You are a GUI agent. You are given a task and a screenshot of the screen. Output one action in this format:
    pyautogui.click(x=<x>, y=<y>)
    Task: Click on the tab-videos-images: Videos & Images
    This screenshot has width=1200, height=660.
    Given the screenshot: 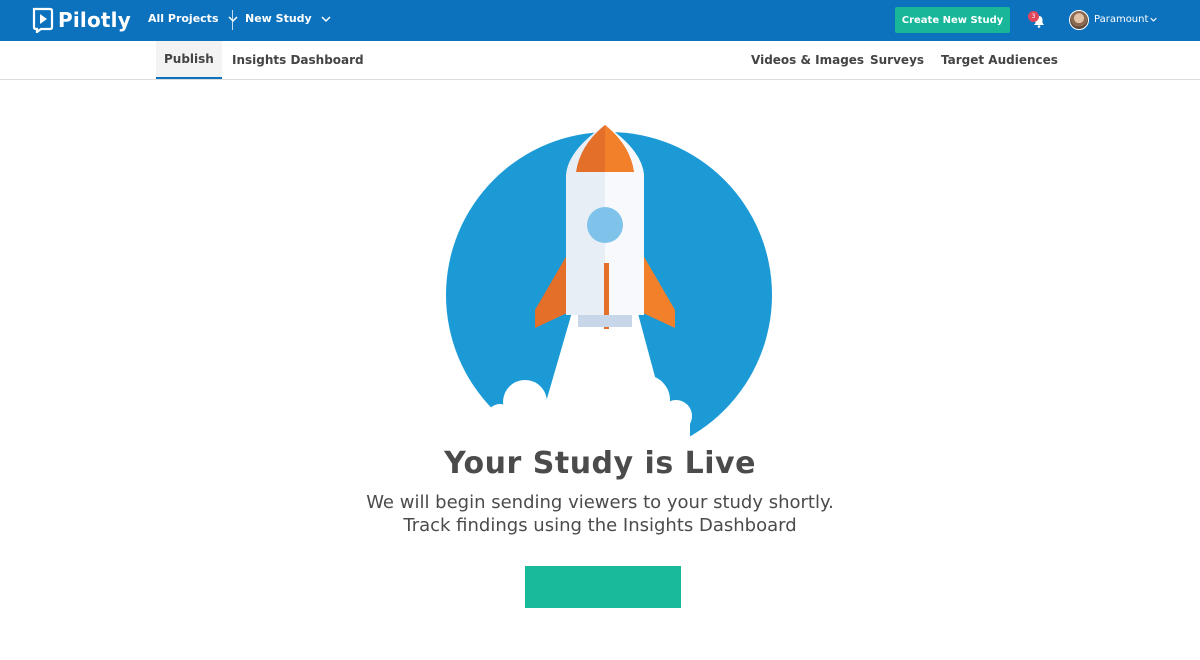 What is the action you would take?
    pyautogui.click(x=807, y=60)
    